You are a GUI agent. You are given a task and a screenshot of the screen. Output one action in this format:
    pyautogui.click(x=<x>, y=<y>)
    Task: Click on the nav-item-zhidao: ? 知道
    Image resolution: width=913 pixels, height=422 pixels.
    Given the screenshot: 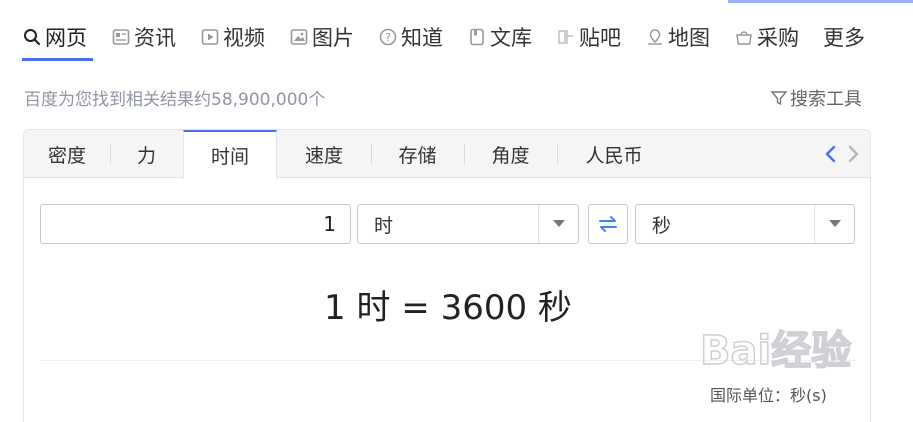 What is the action you would take?
    pyautogui.click(x=410, y=37)
    